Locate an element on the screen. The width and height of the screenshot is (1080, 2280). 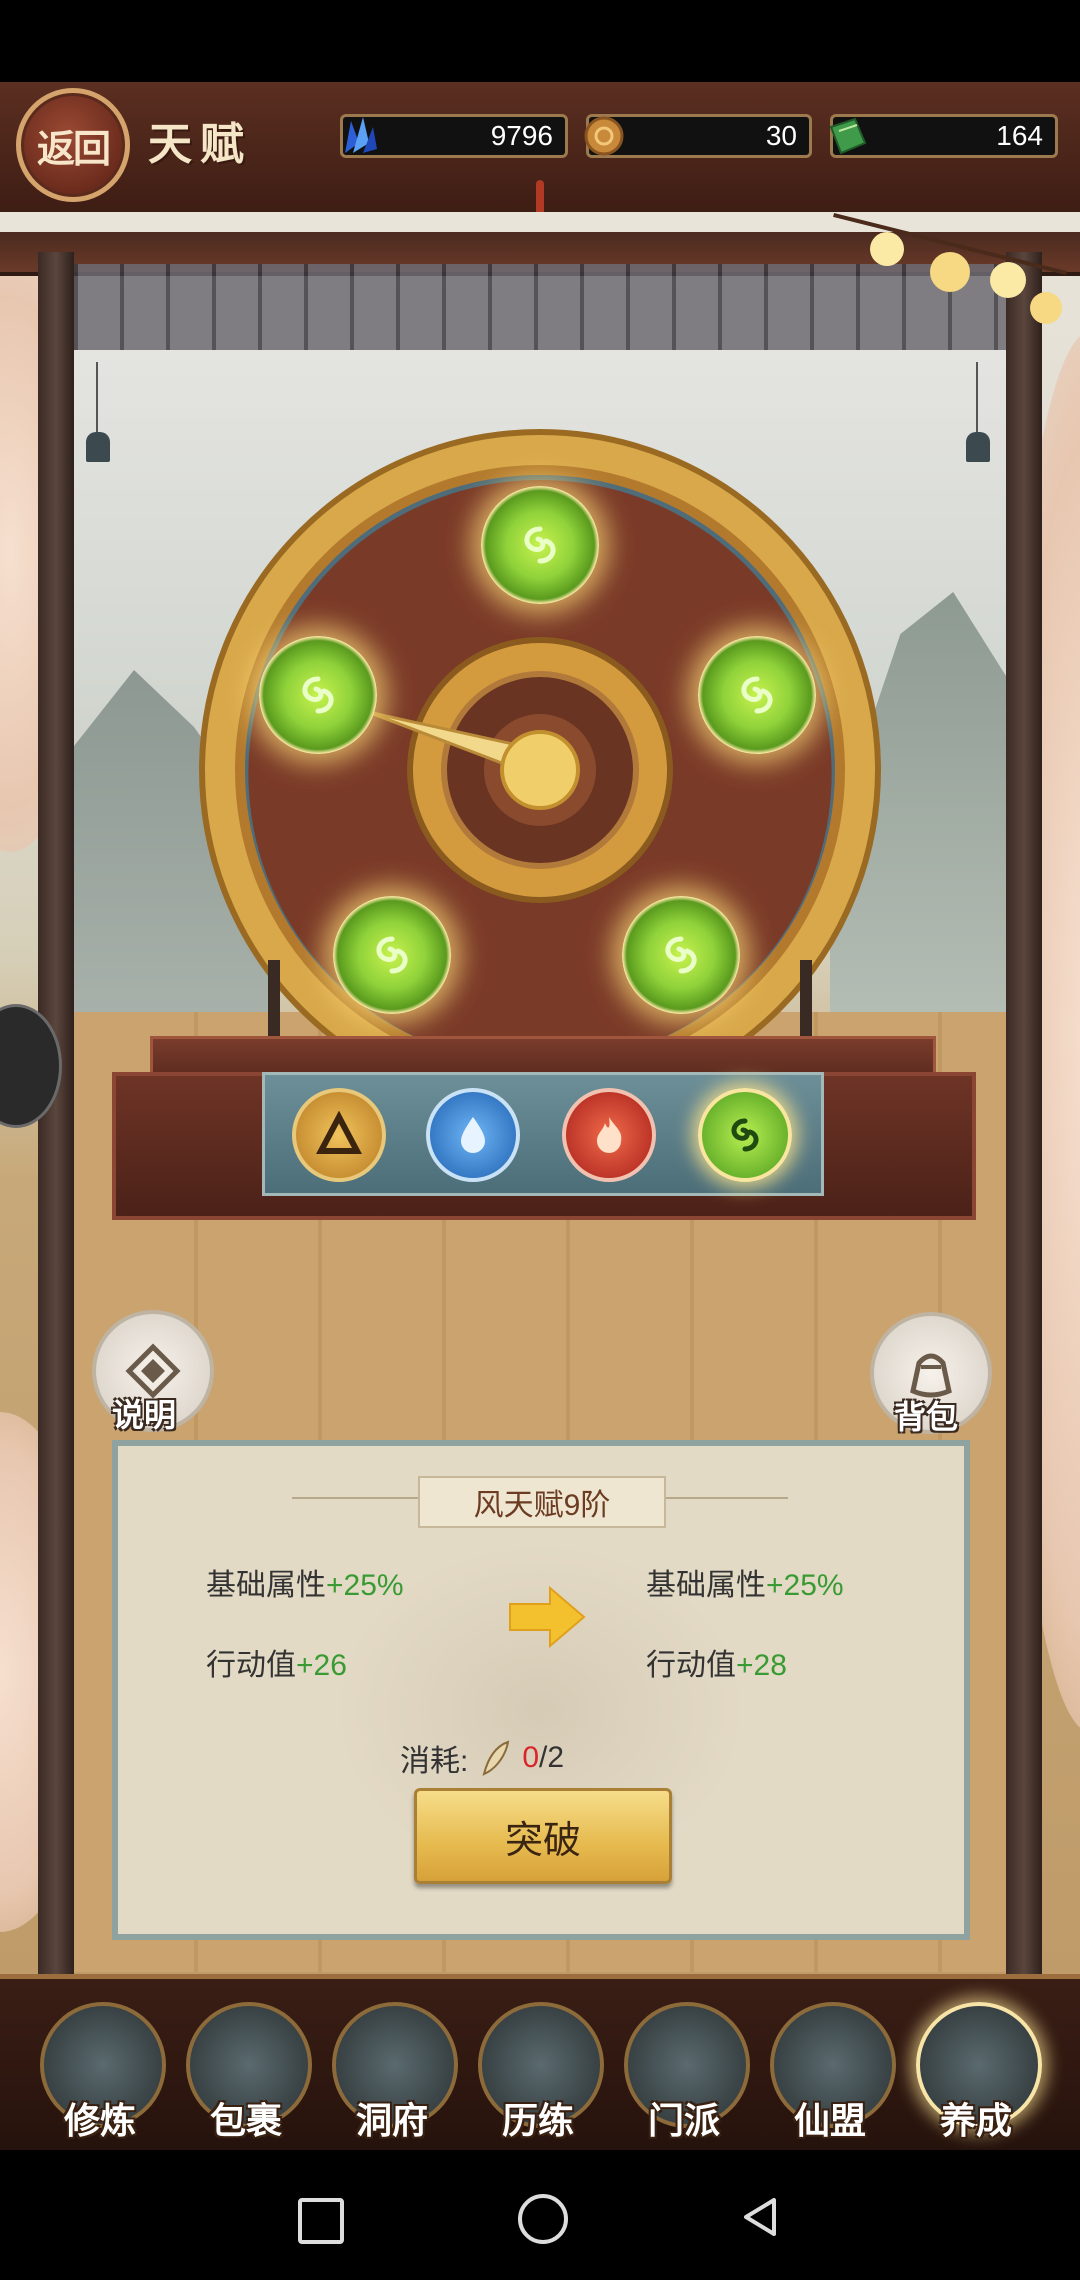
nav-label: 包裹 is located at coordinates (245, 2121).